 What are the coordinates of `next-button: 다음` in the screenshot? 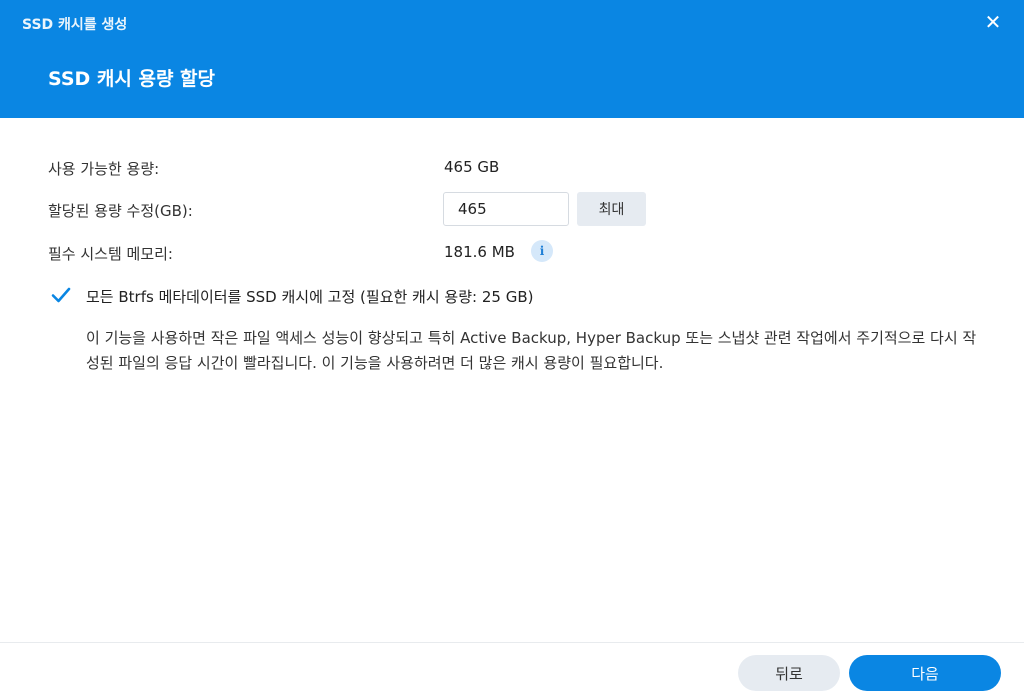 It's located at (925, 673).